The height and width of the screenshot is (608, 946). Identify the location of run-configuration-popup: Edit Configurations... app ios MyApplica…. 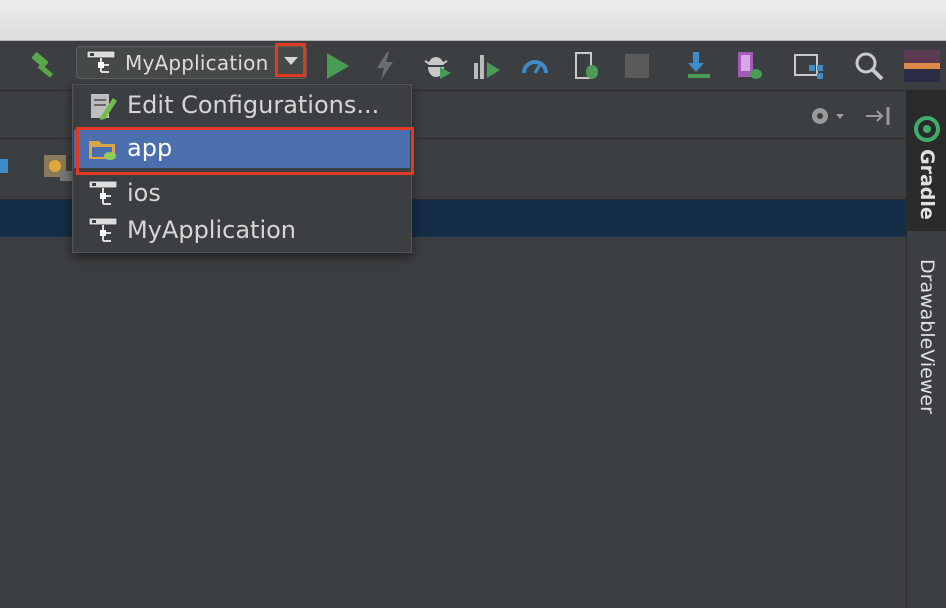
(243, 168).